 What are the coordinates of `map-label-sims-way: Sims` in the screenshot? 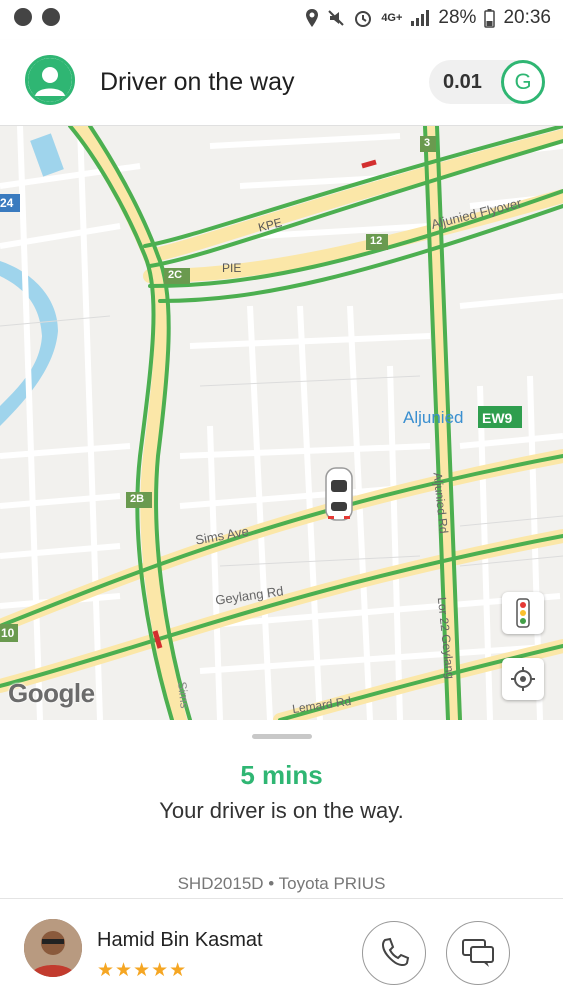 It's located at (183, 695).